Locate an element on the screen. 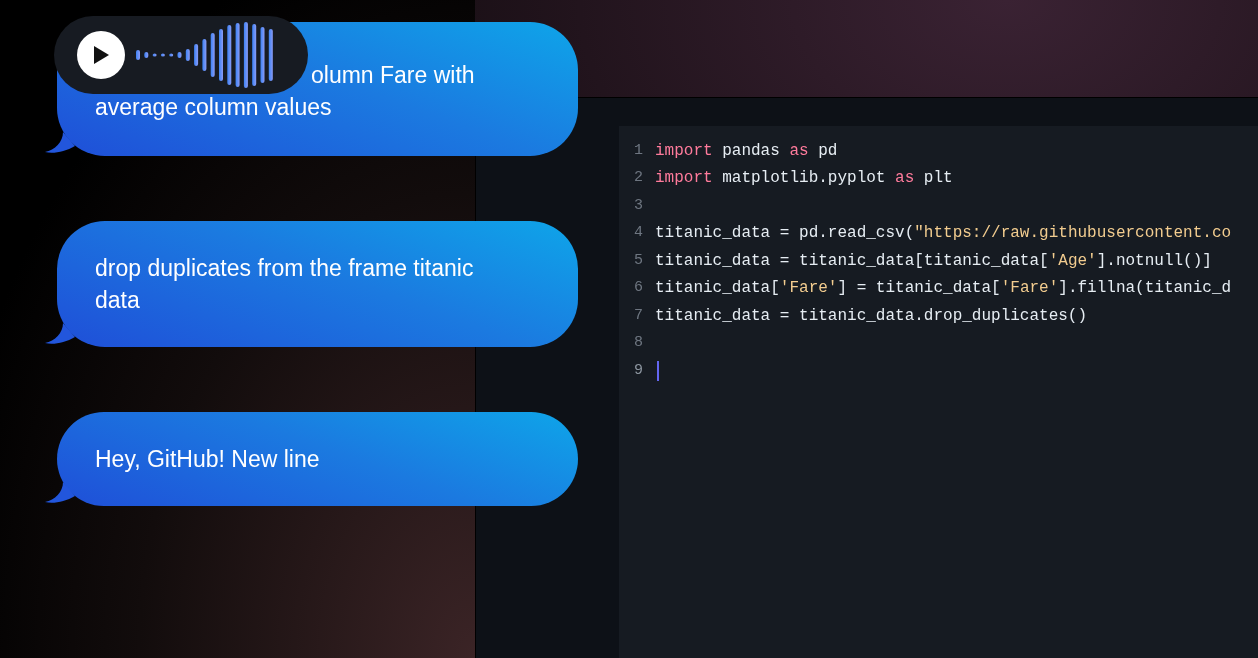  line-number: 2 is located at coordinates (638, 178).